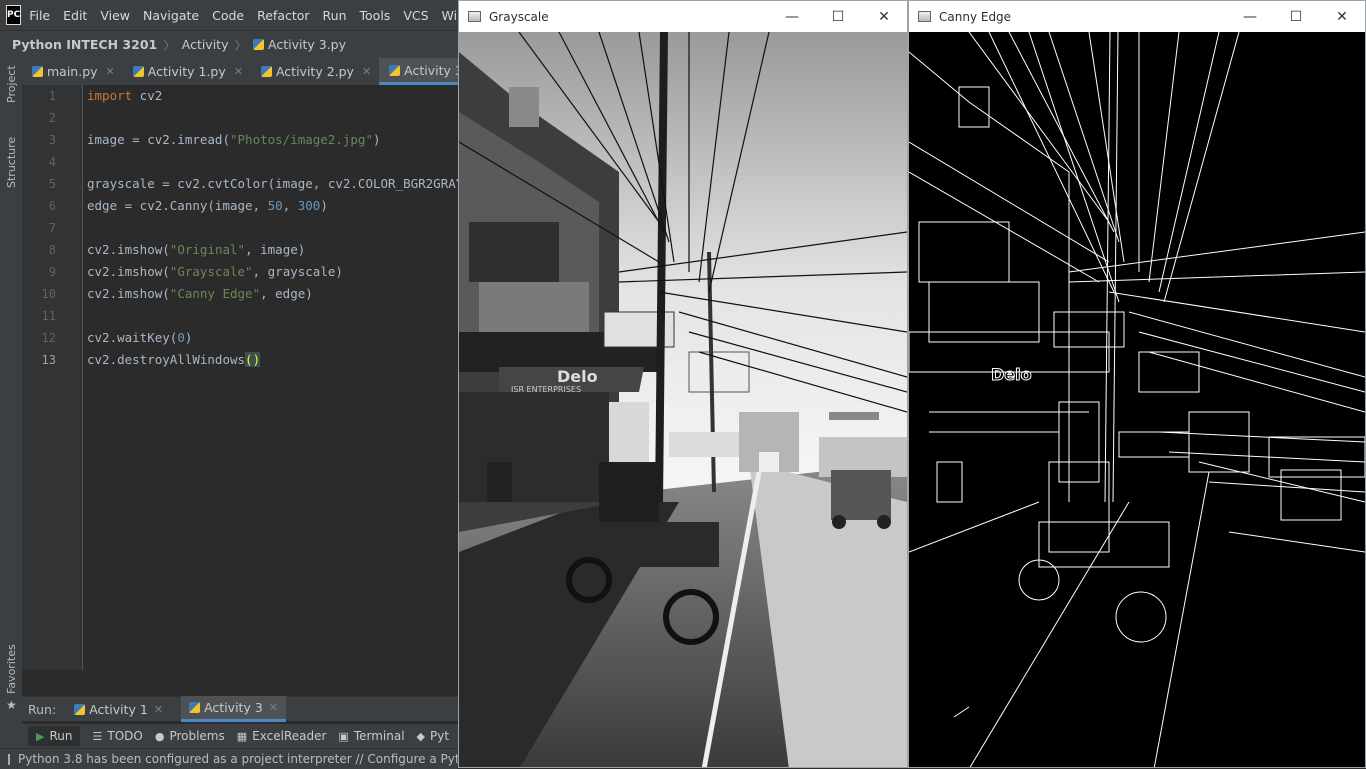  I want to click on breadcrumb-project: Python INTECH 3201, so click(84, 44).